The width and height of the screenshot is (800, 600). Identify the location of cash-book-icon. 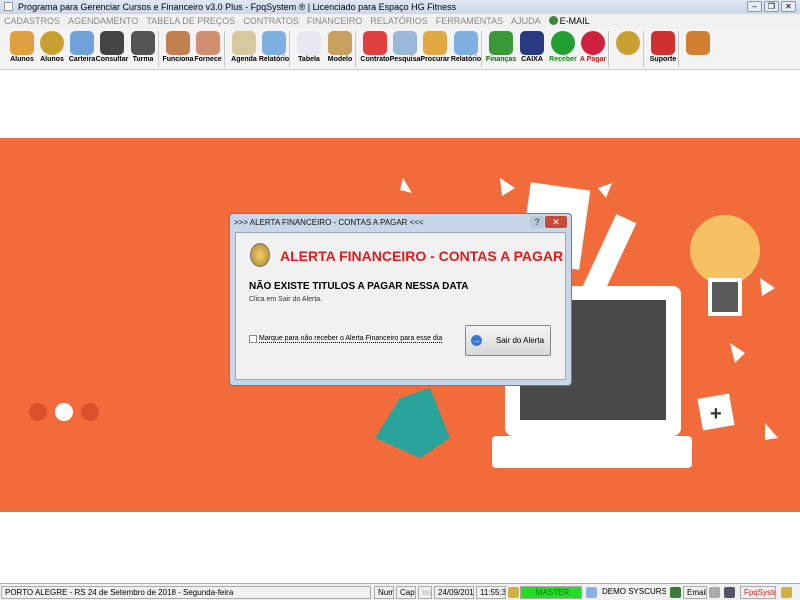
(532, 43).